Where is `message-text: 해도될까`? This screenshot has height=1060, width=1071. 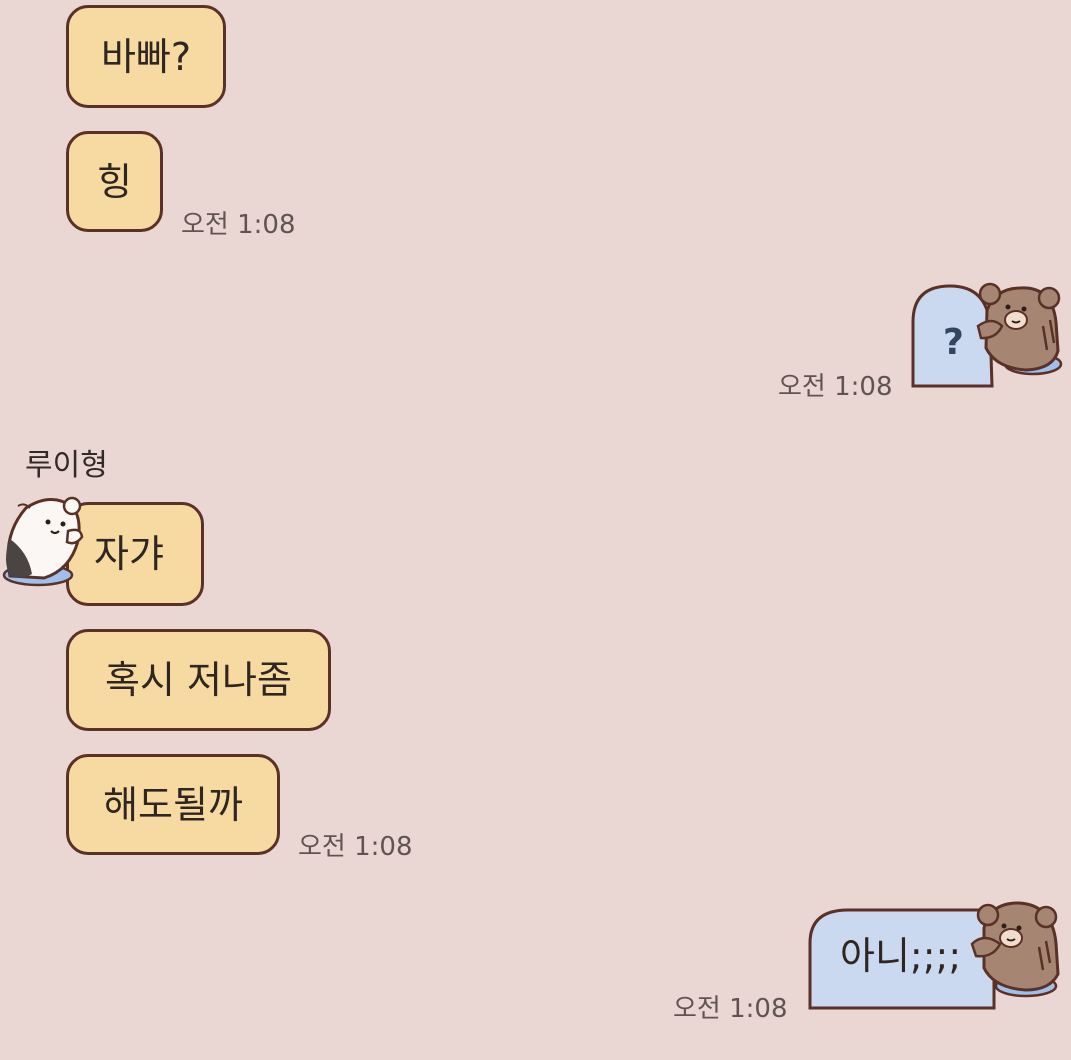 message-text: 해도될까 is located at coordinates (173, 804).